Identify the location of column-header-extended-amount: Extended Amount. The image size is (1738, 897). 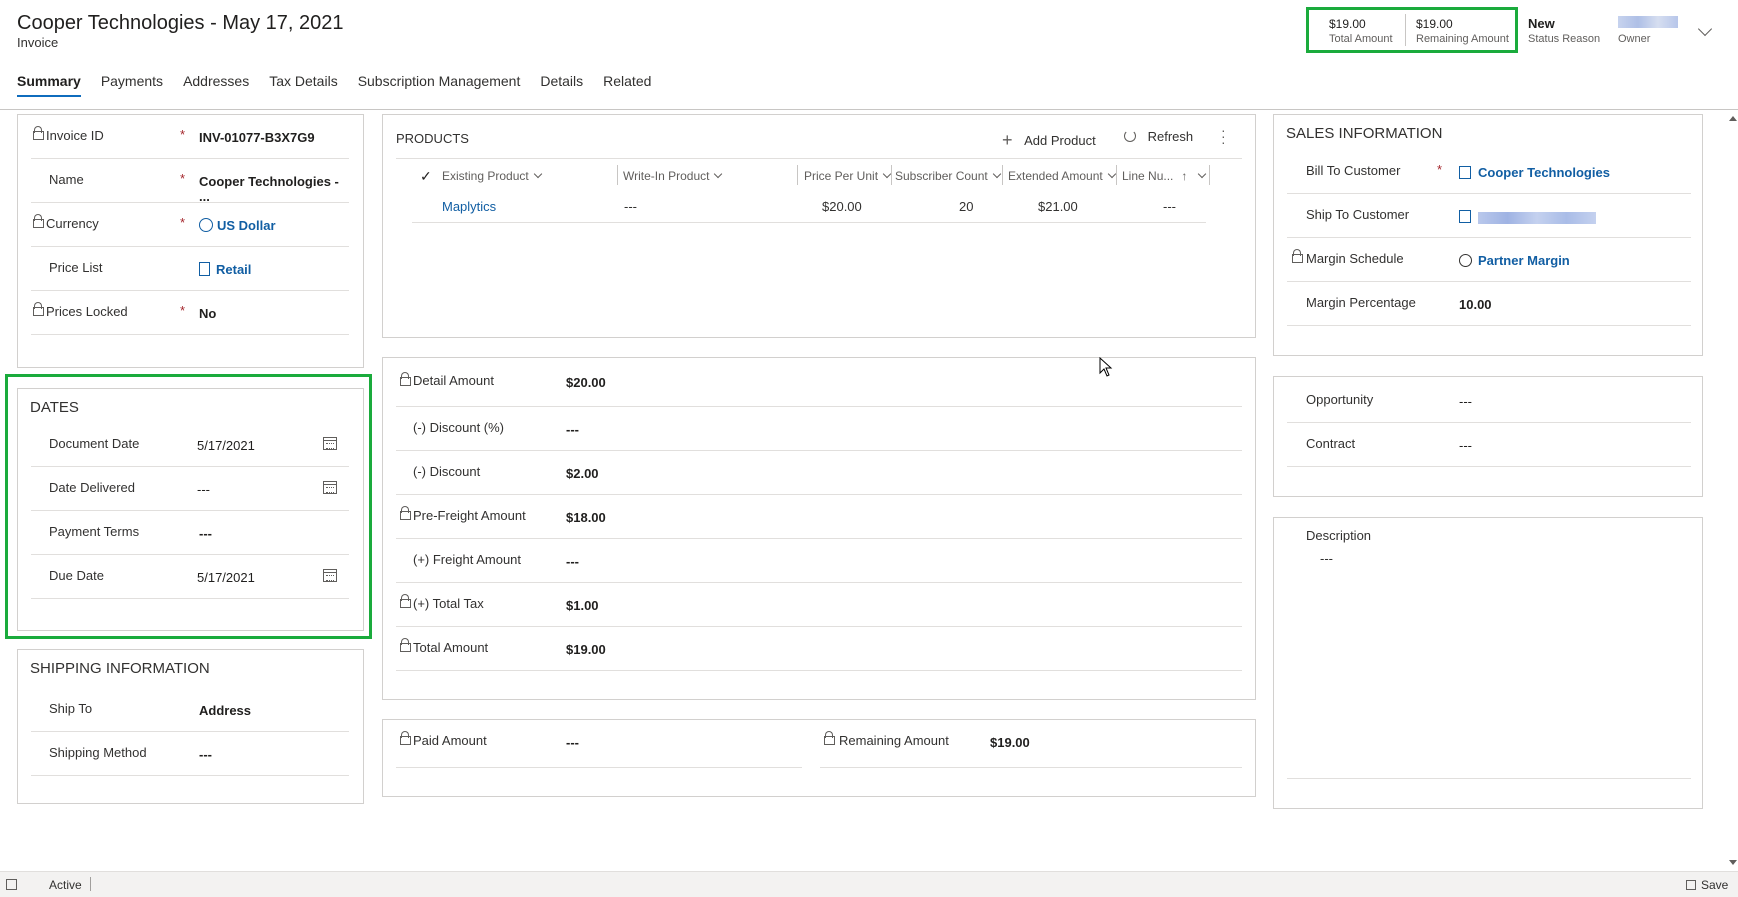
(1062, 176).